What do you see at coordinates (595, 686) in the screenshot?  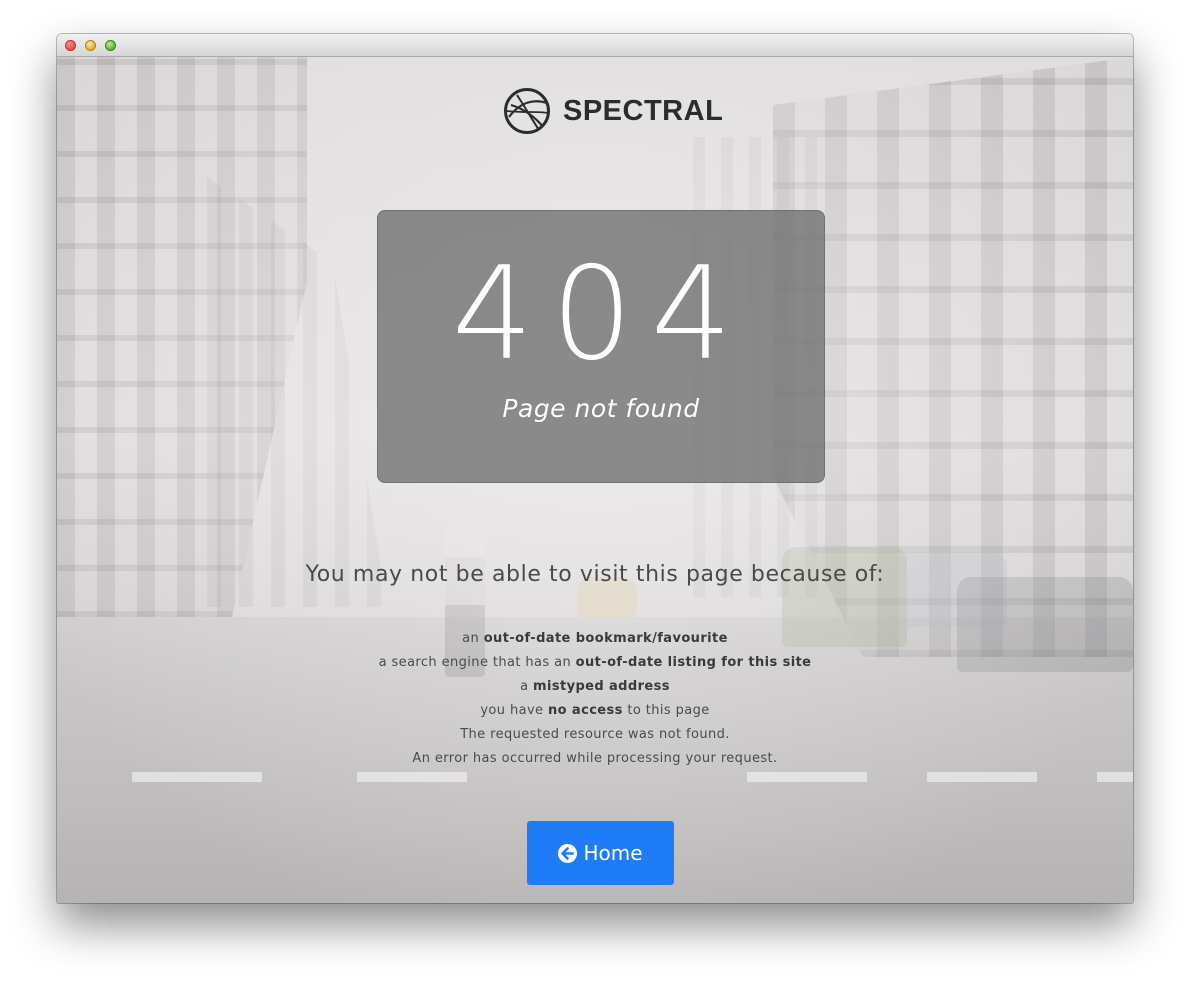 I see `list-item: a mistyped address` at bounding box center [595, 686].